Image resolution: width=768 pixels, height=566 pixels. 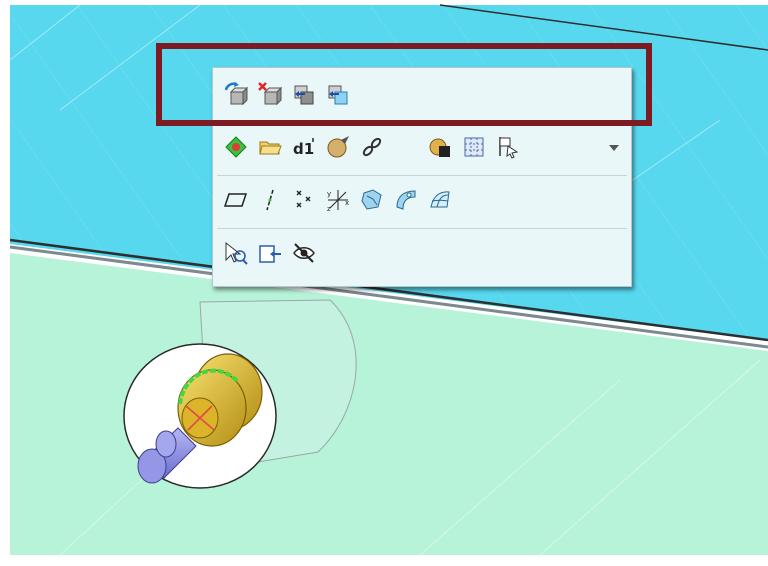 I want to click on axis-button, so click(x=270, y=200).